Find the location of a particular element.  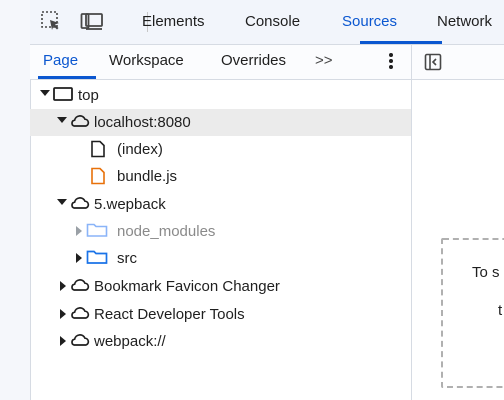

tree-label: top is located at coordinates (88, 95).